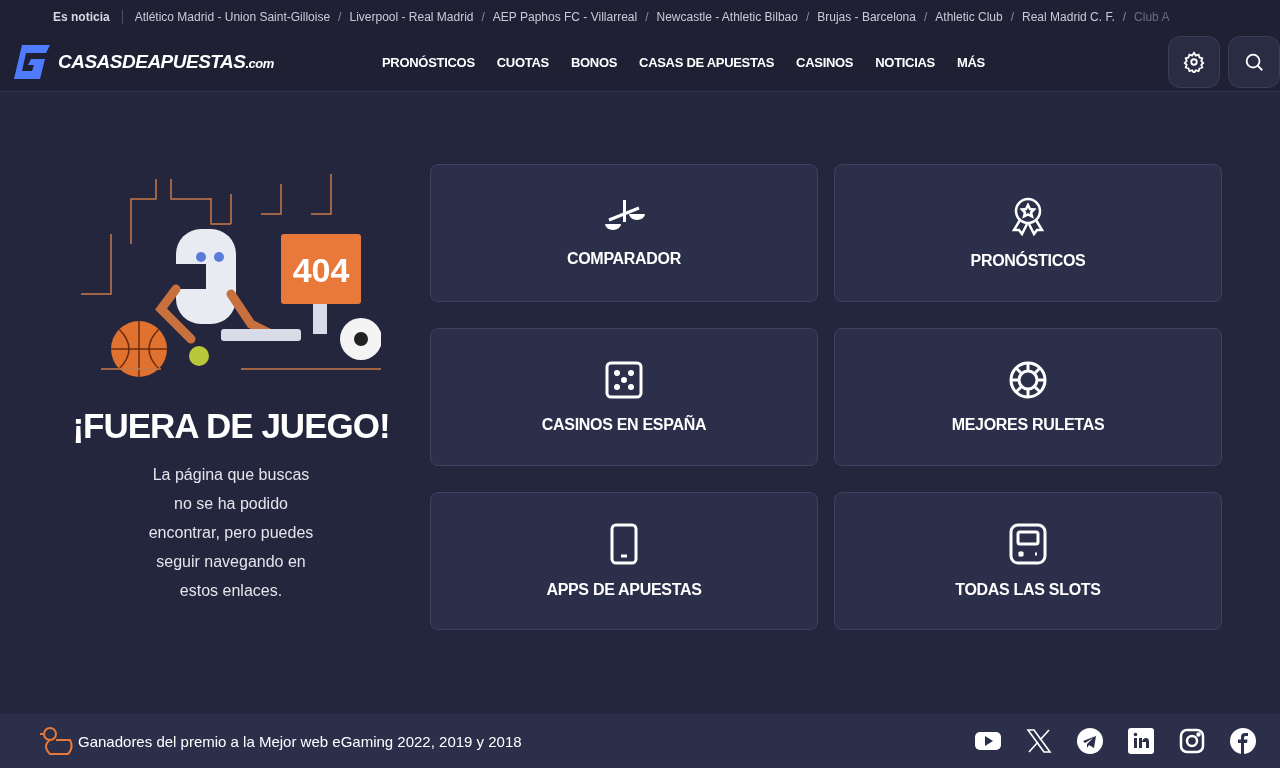 The width and height of the screenshot is (1280, 768). I want to click on telegram-icon, so click(1090, 741).